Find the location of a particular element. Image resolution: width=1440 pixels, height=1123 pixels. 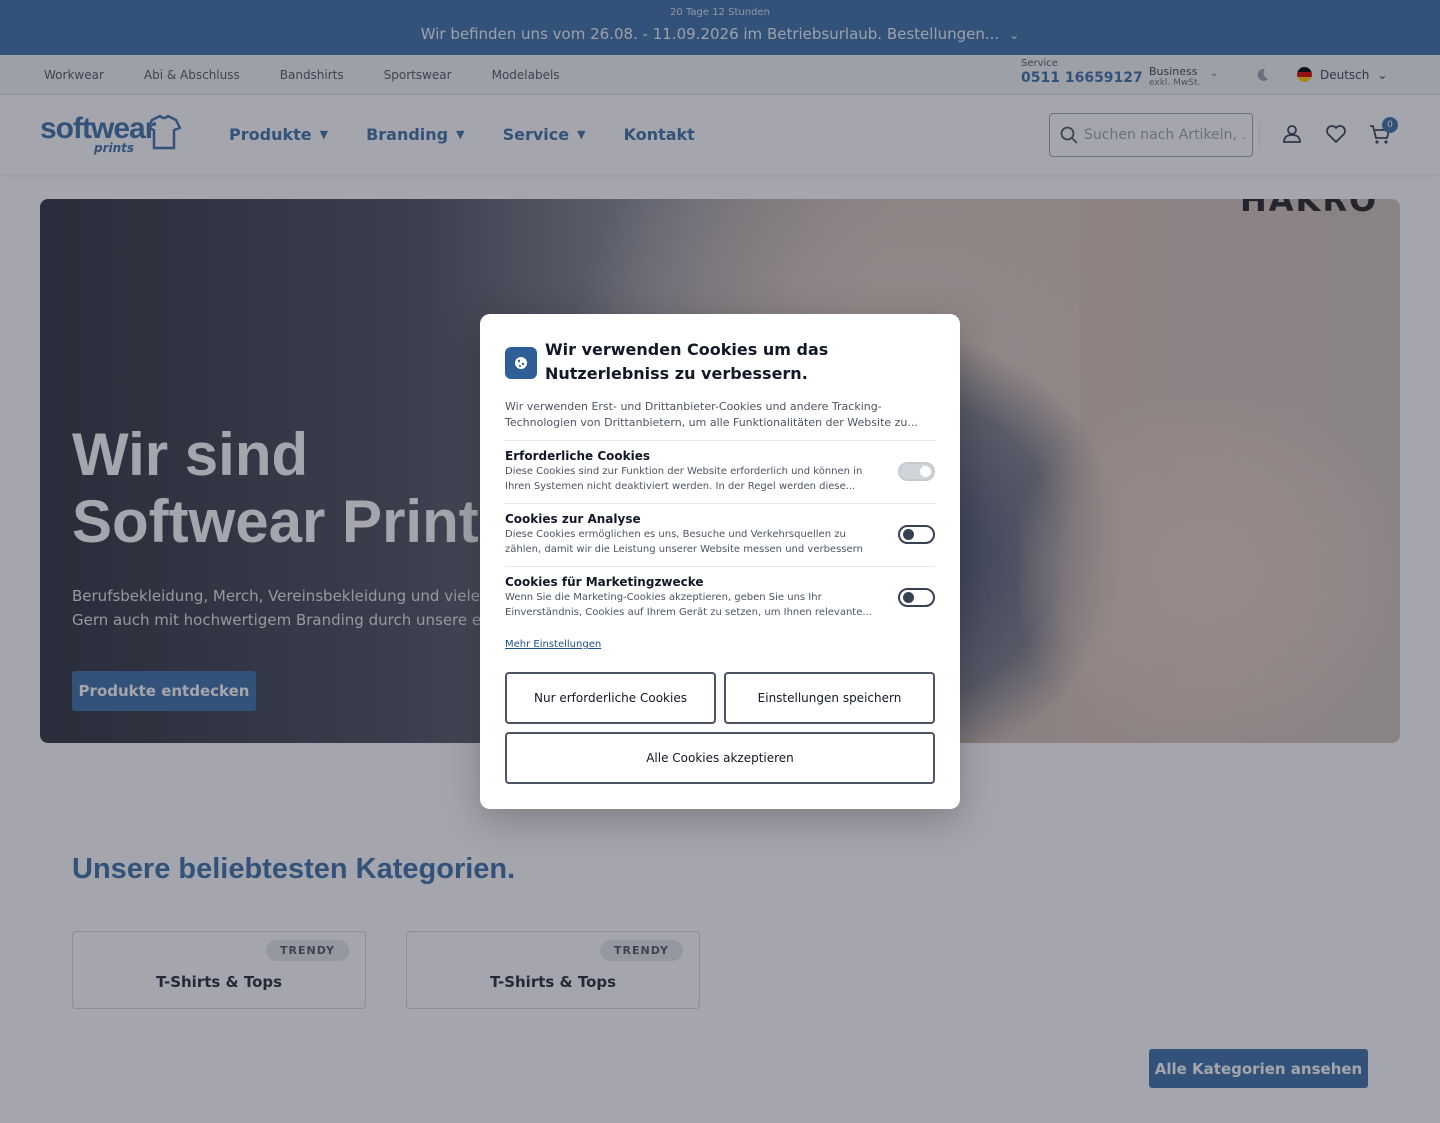

analytics-cookies-title: Cookies zur Analyse is located at coordinates (573, 519).